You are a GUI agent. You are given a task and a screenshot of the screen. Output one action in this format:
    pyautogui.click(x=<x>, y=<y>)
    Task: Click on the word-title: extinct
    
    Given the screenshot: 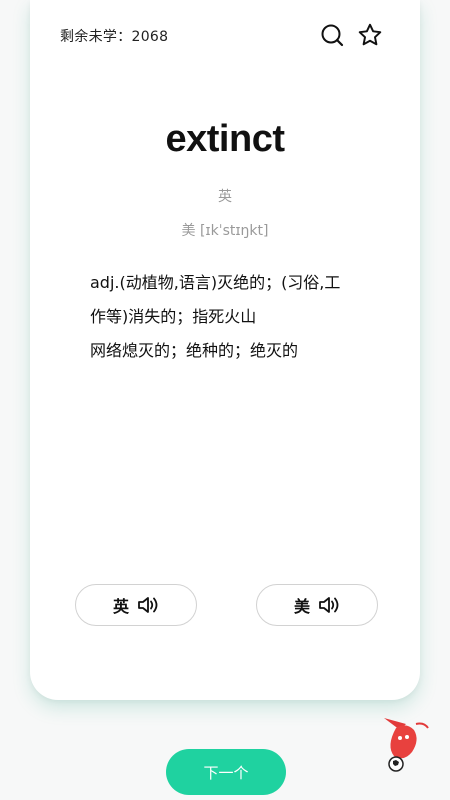 What is the action you would take?
    pyautogui.click(x=225, y=139)
    